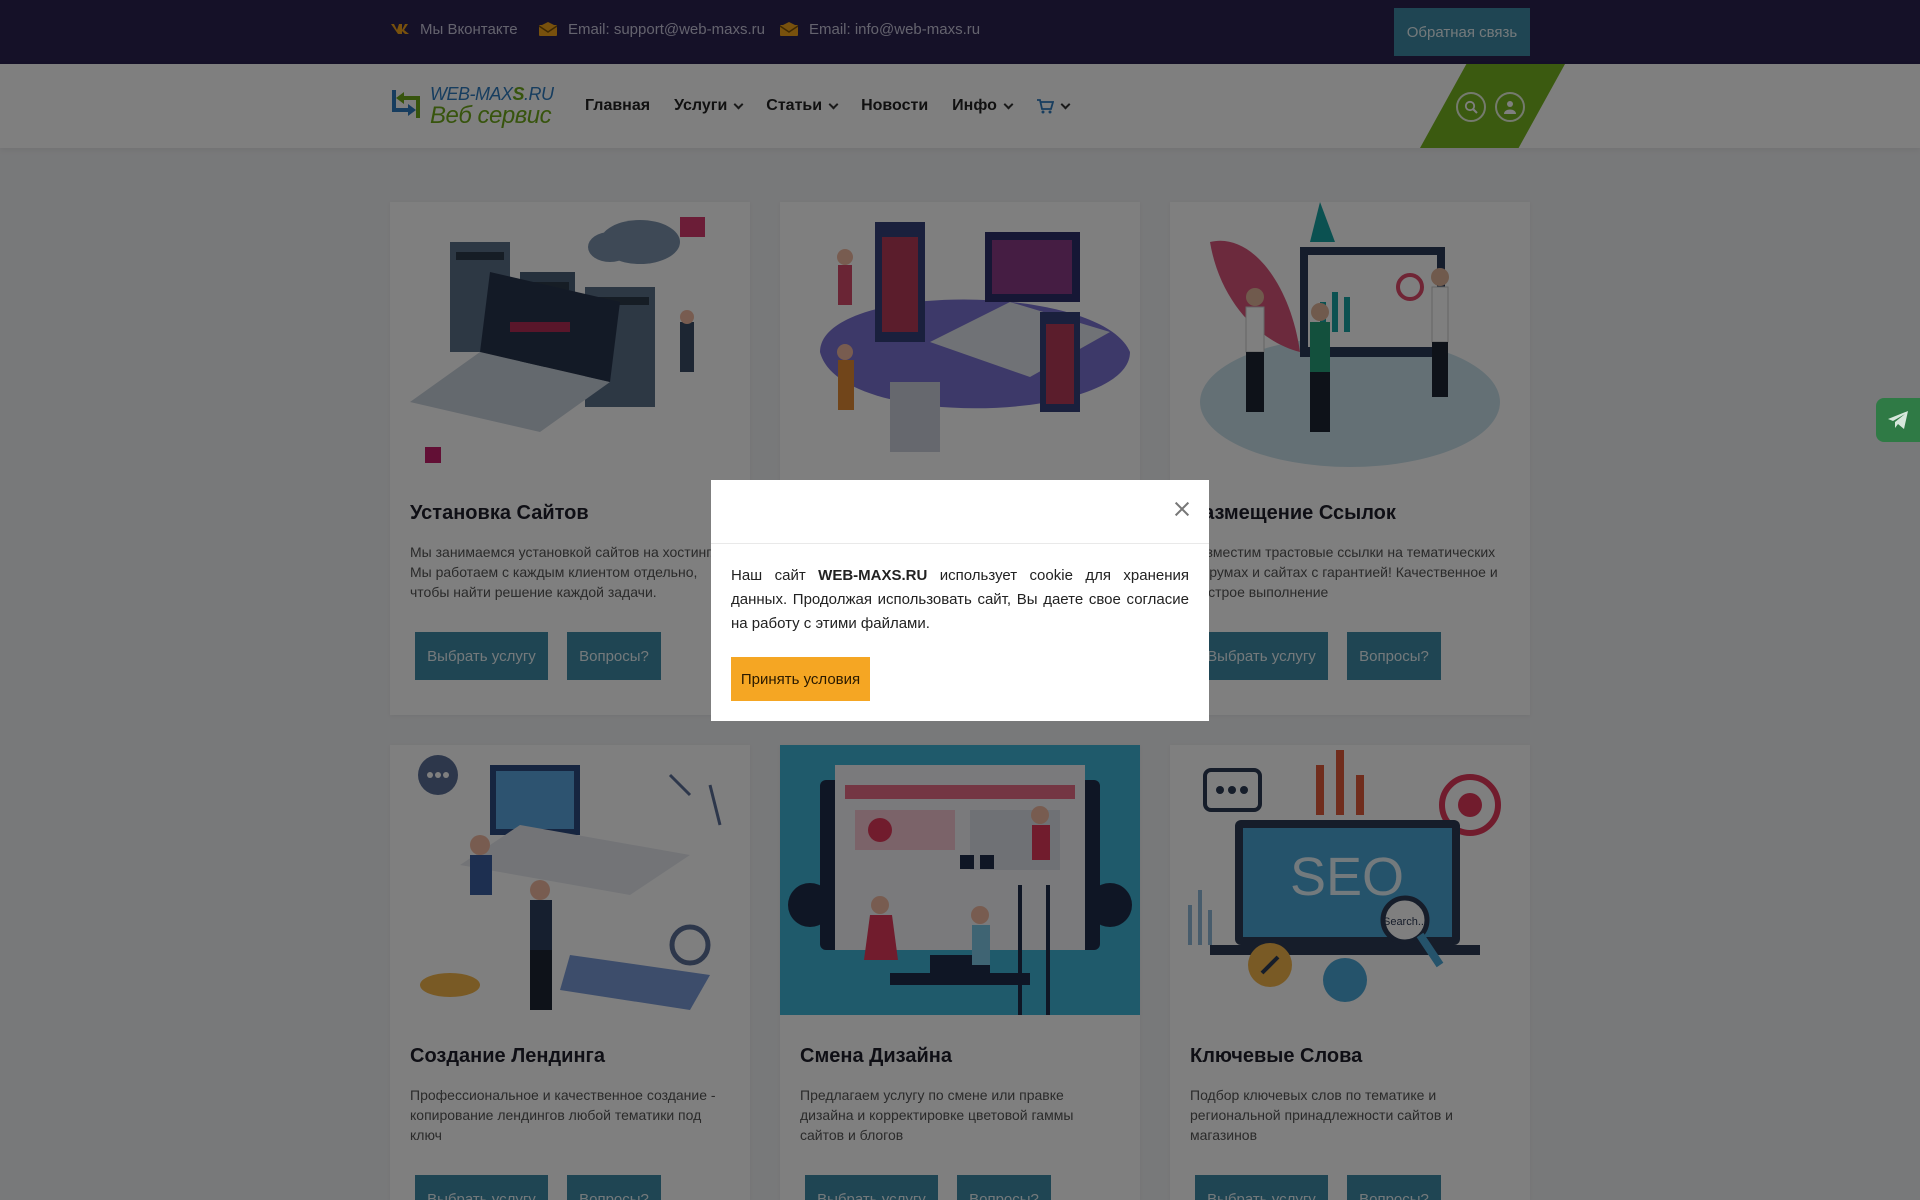  Describe the element at coordinates (800, 679) in the screenshot. I see `accept-cookies-button: Принять условия` at that location.